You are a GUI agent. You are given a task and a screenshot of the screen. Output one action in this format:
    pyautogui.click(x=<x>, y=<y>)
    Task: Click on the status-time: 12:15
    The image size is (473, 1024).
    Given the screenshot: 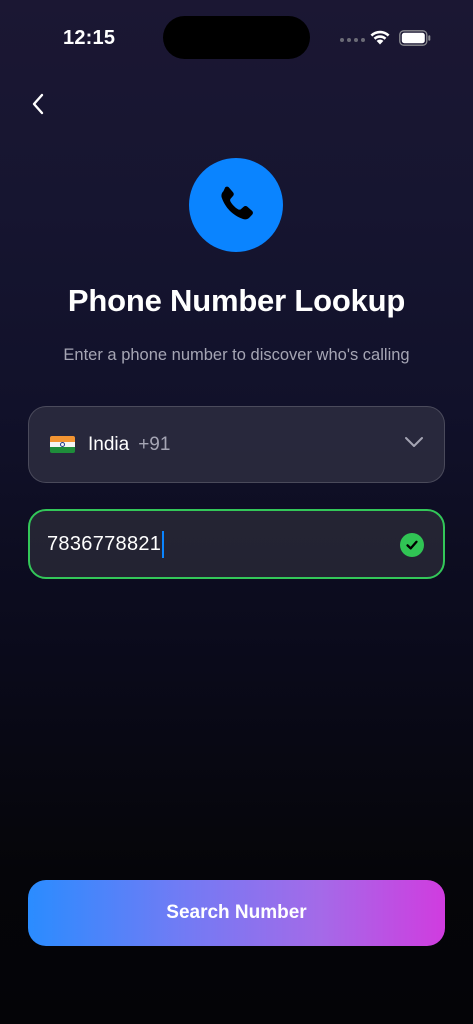 What is the action you would take?
    pyautogui.click(x=89, y=38)
    